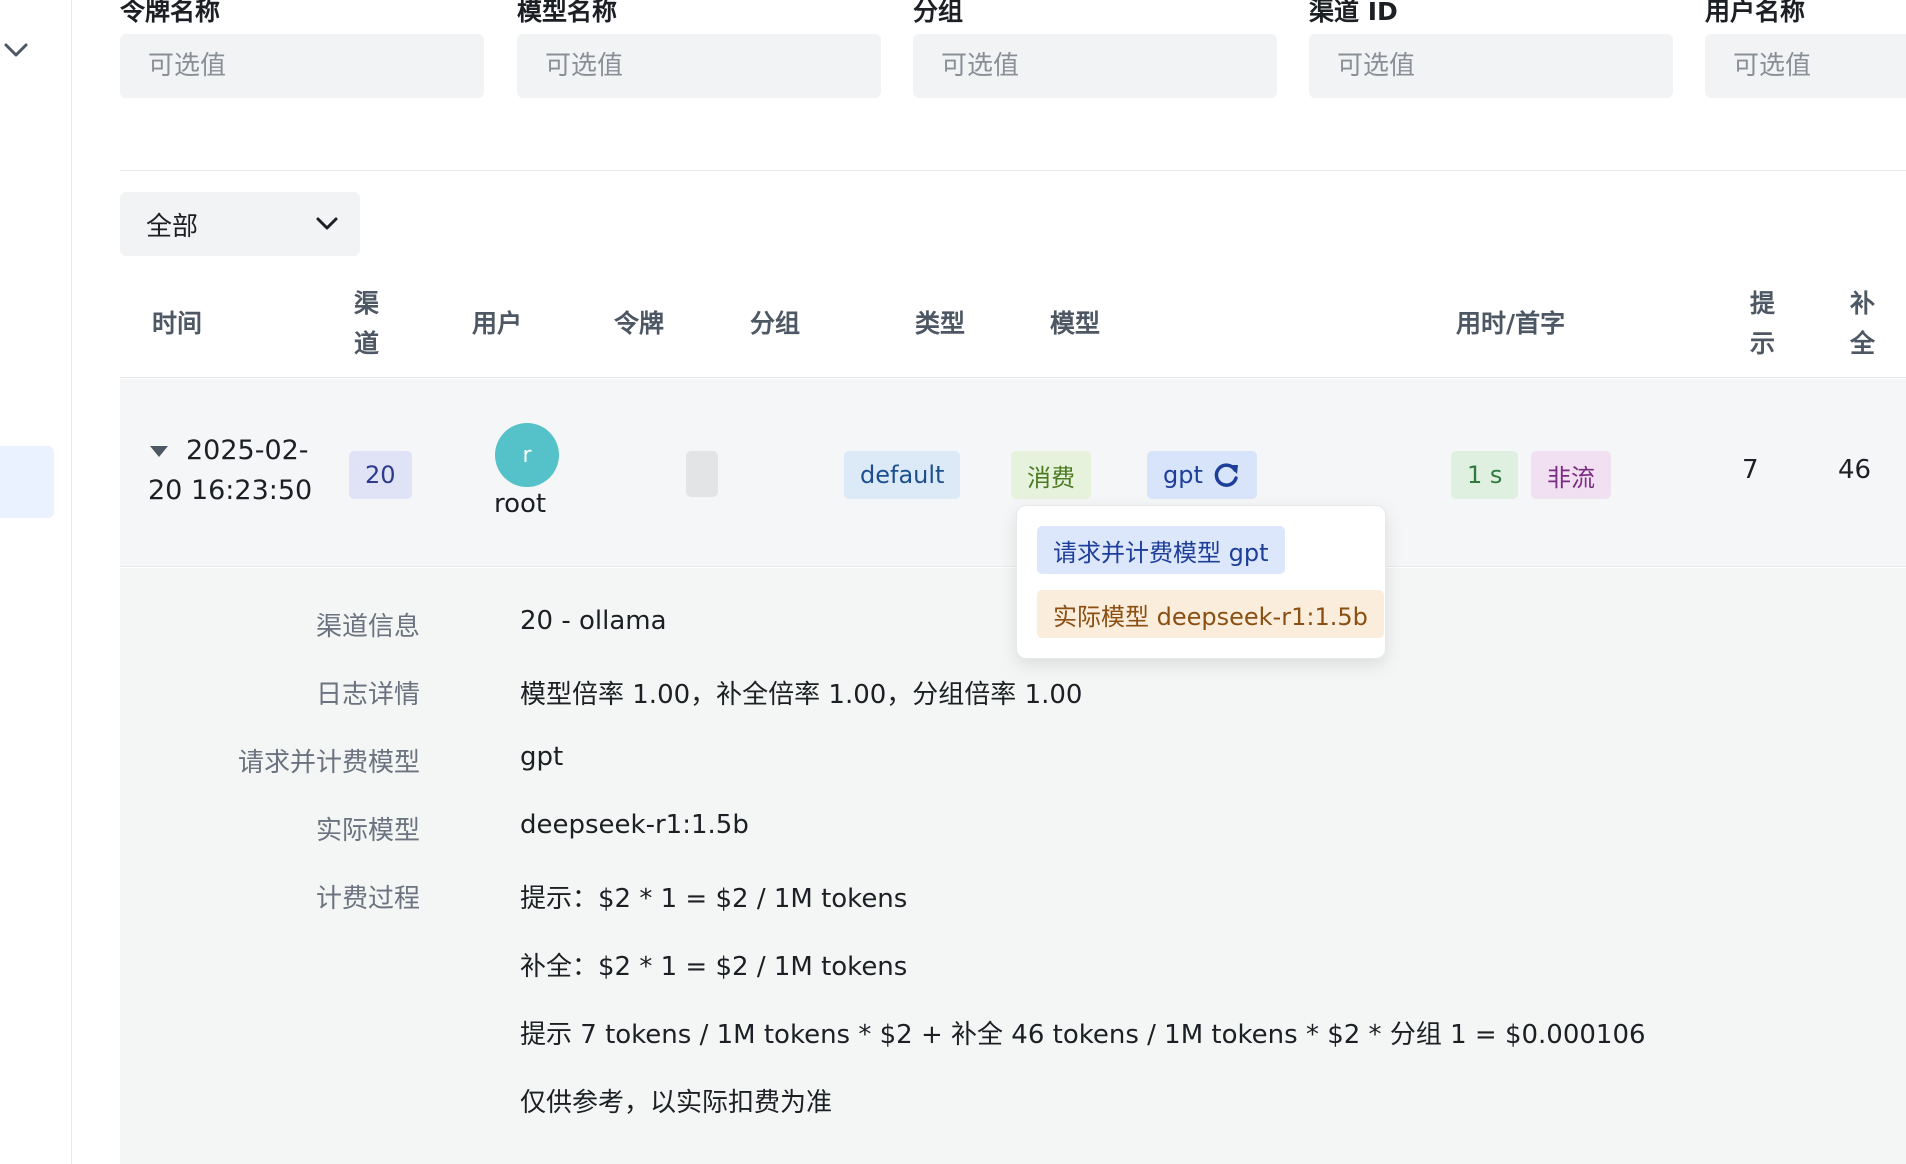 The image size is (1906, 1164). What do you see at coordinates (1755, 13) in the screenshot?
I see `filter-label-username: 用户名称` at bounding box center [1755, 13].